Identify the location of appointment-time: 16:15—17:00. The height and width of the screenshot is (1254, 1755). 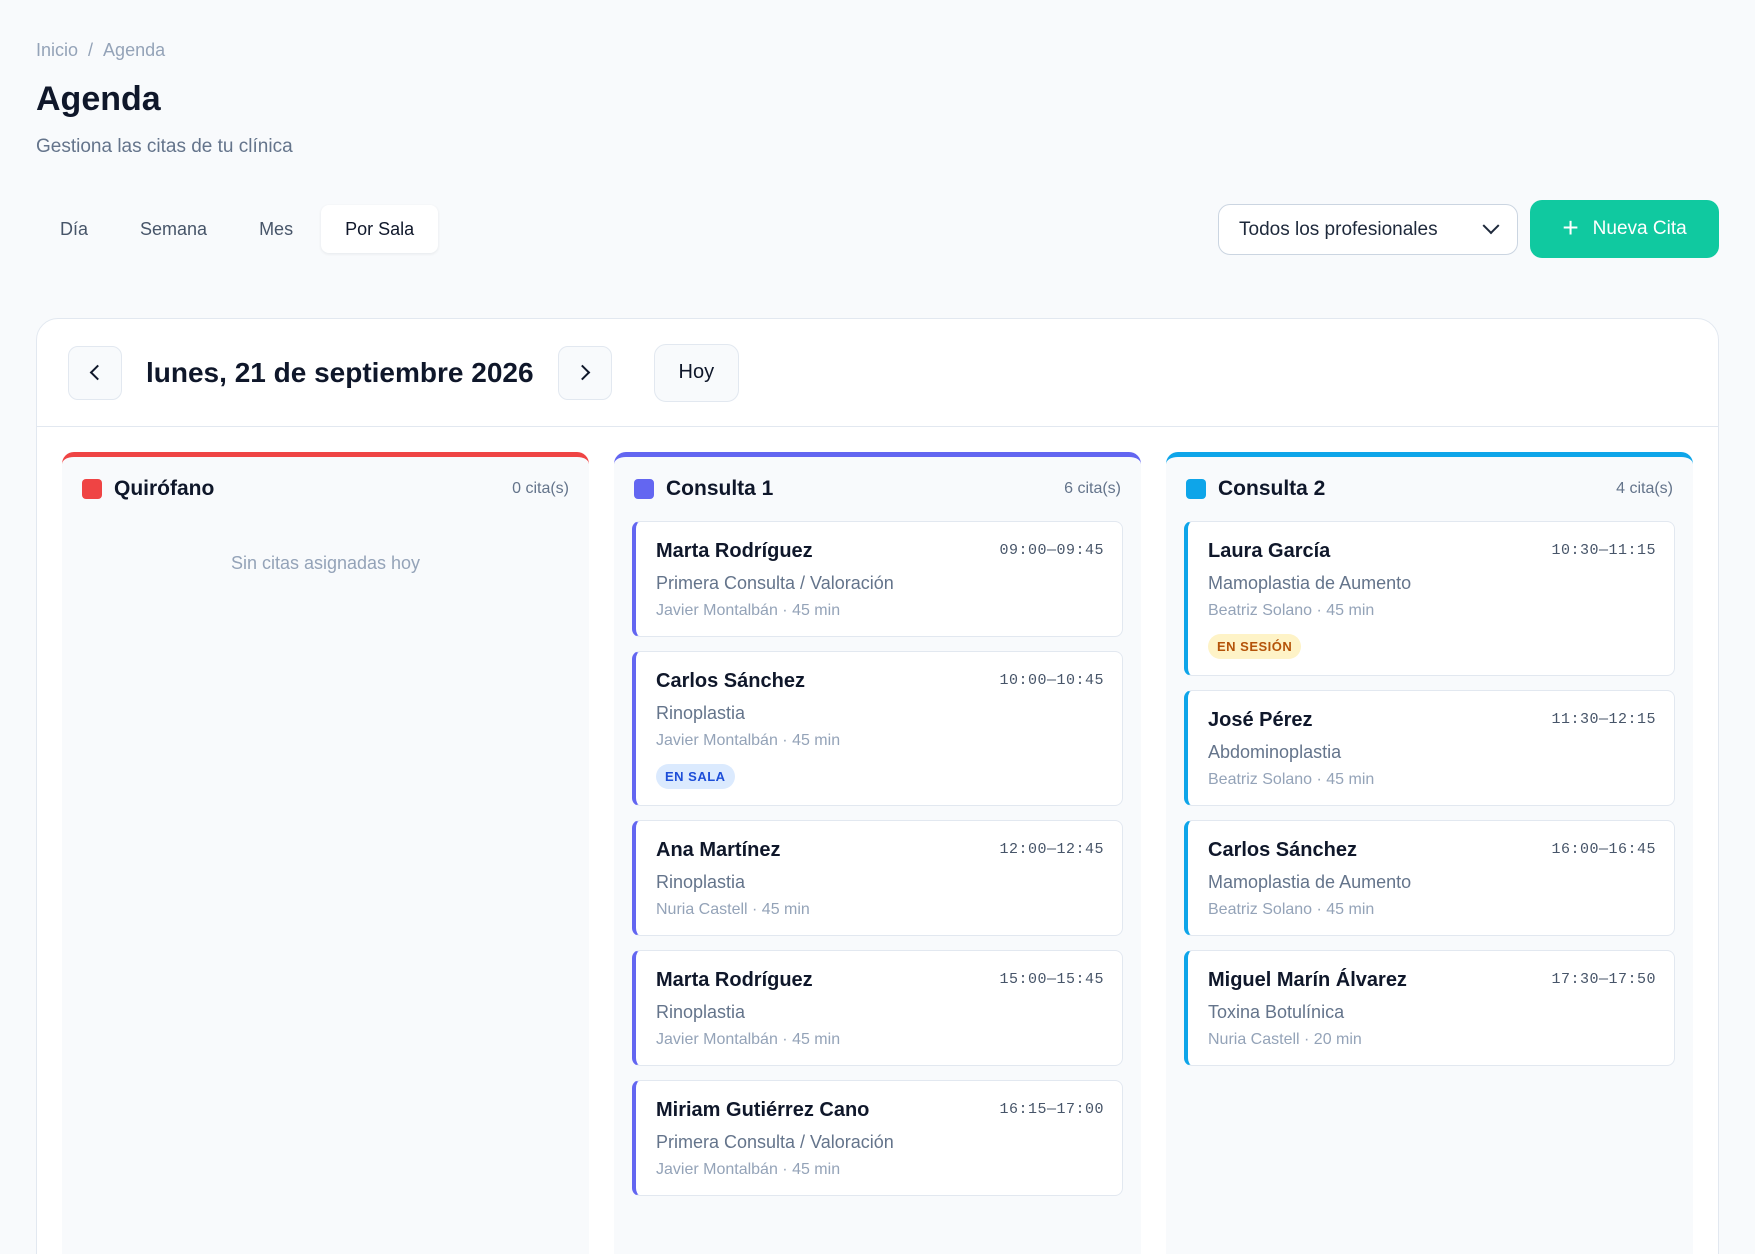
(1051, 1109).